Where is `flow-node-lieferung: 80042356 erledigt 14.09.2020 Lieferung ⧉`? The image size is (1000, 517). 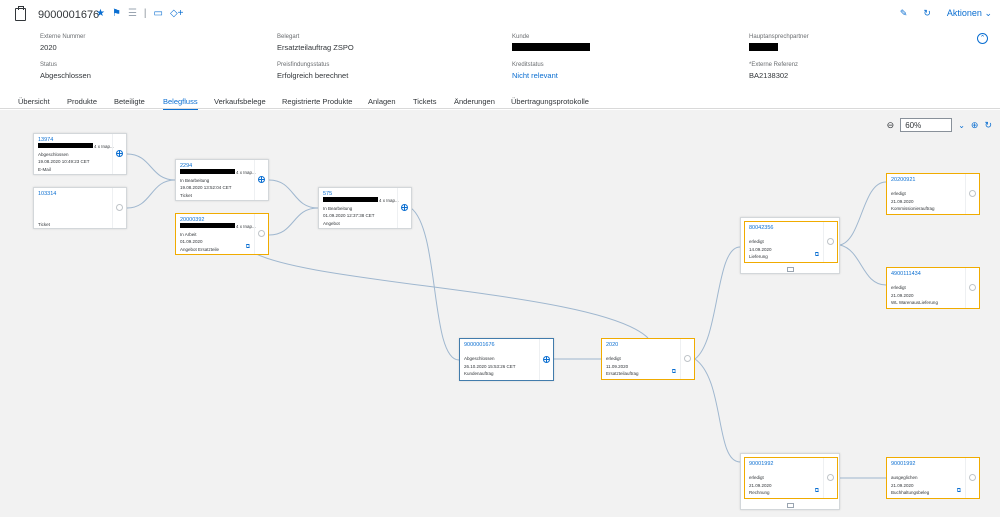 flow-node-lieferung: 80042356 erledigt 14.09.2020 Lieferung ⧉ is located at coordinates (791, 242).